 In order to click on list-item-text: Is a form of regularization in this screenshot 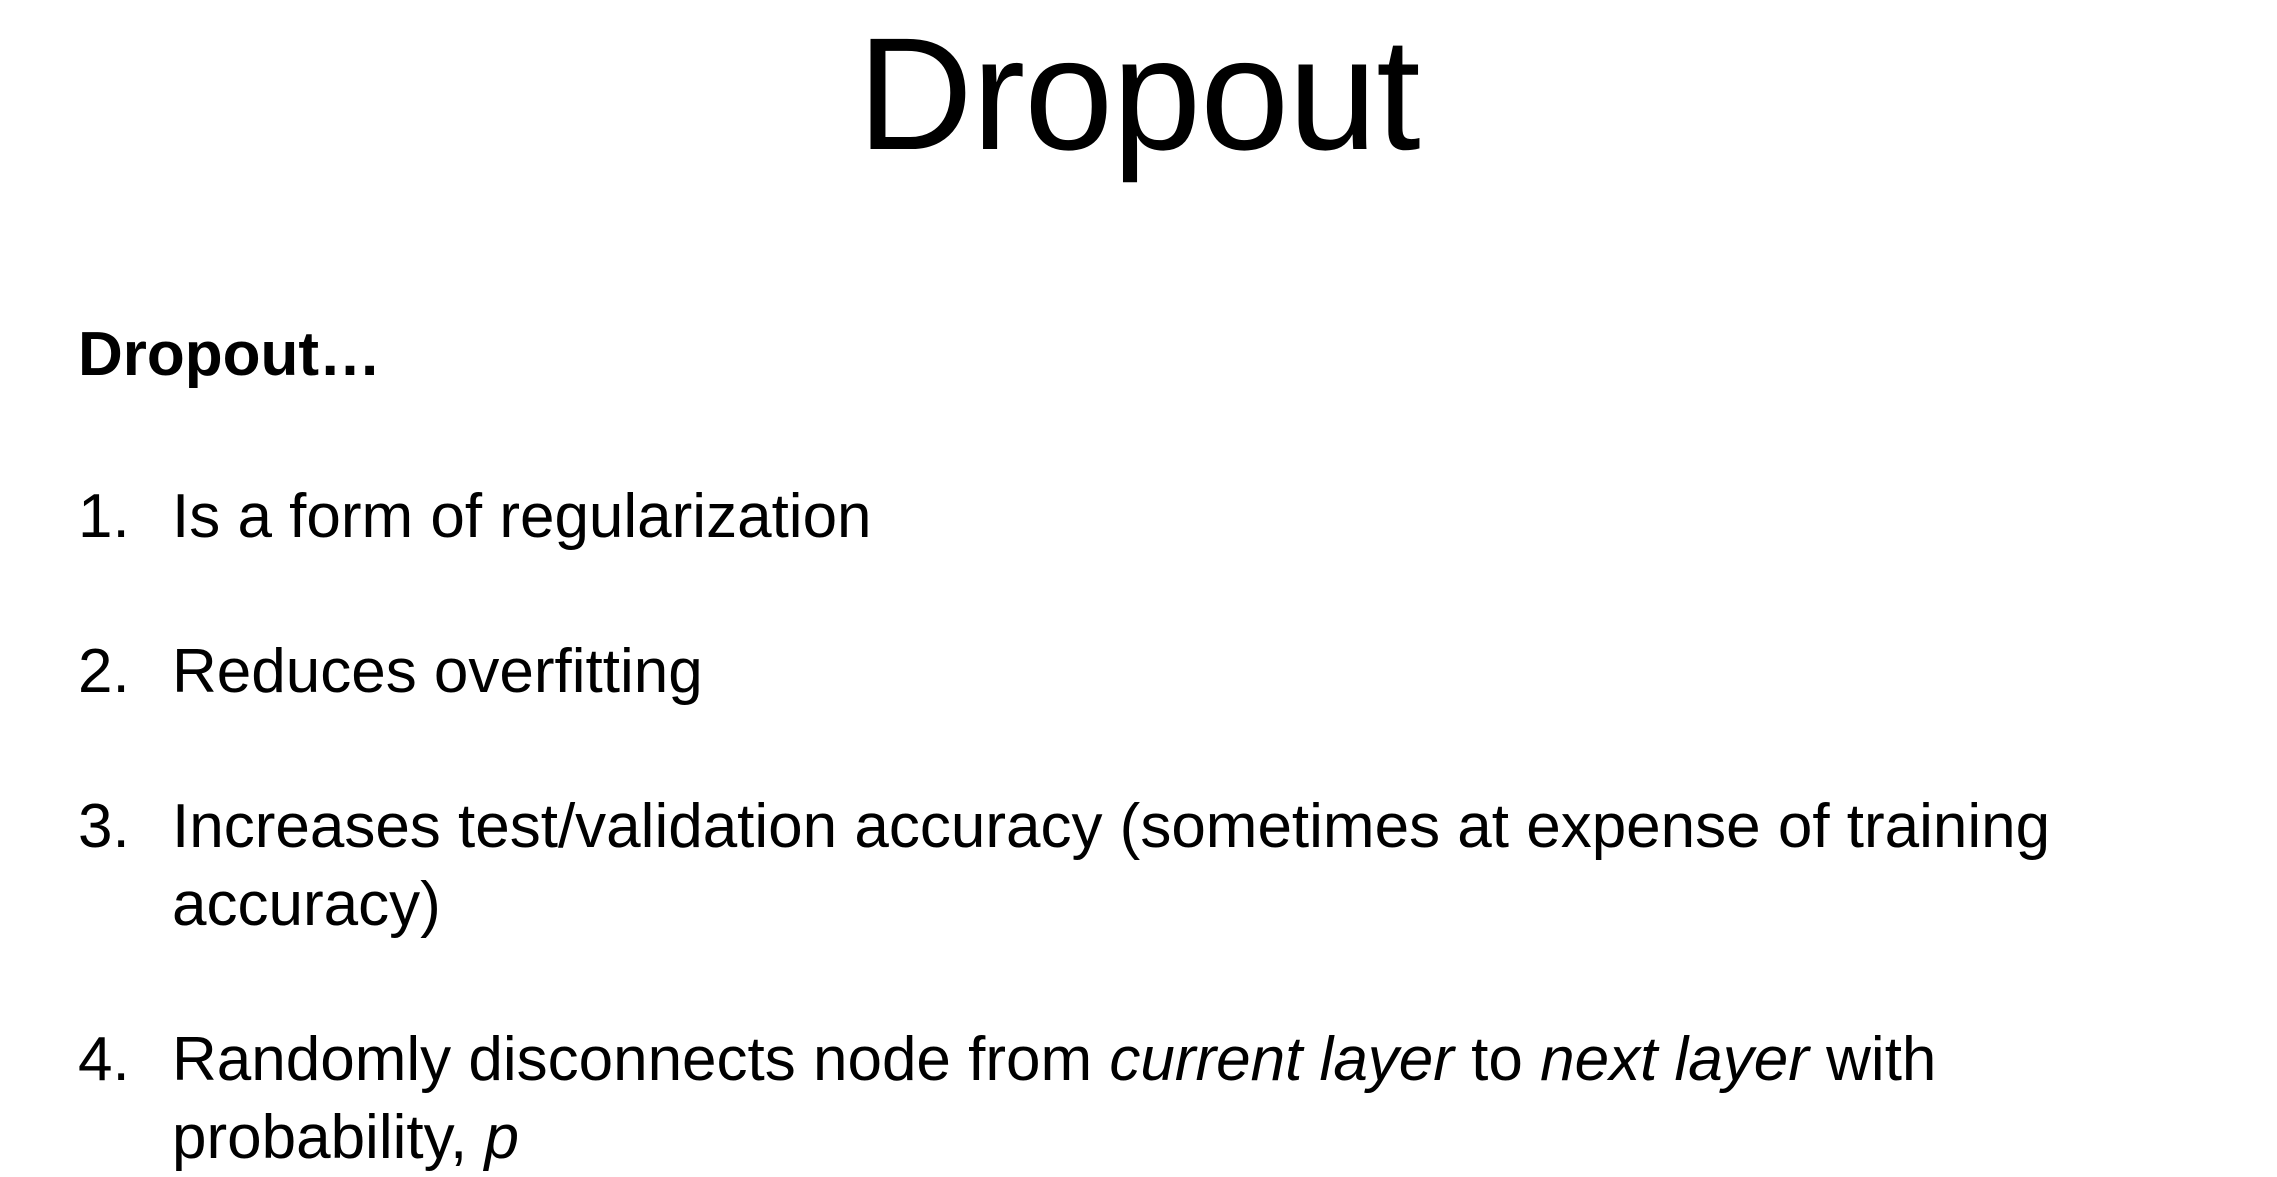, I will do `click(522, 516)`.